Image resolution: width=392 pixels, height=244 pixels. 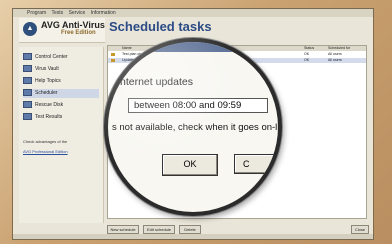 I want to click on results-icon, so click(x=27, y=117).